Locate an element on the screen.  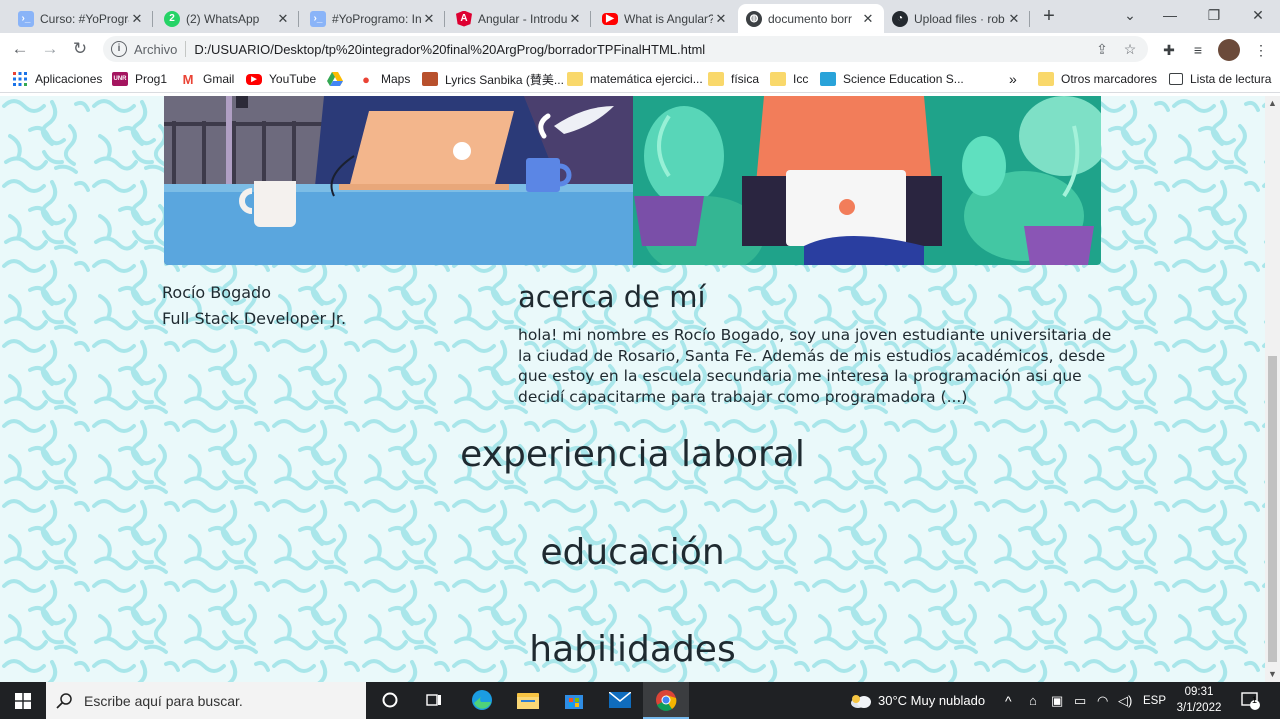
clock: 09:31 3/1/2022 is located at coordinates (1199, 700).